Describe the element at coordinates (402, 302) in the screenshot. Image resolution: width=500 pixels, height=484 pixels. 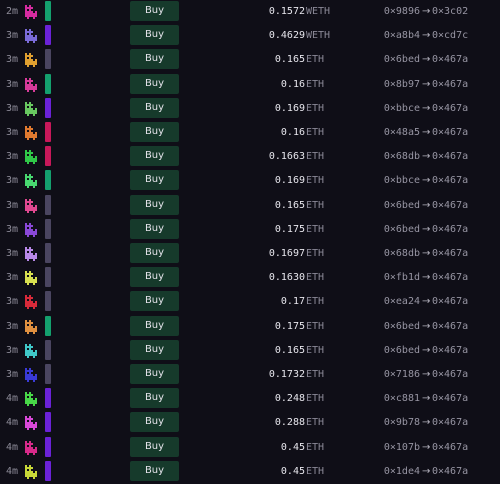
I see `from-address: 0×ea24` at that location.